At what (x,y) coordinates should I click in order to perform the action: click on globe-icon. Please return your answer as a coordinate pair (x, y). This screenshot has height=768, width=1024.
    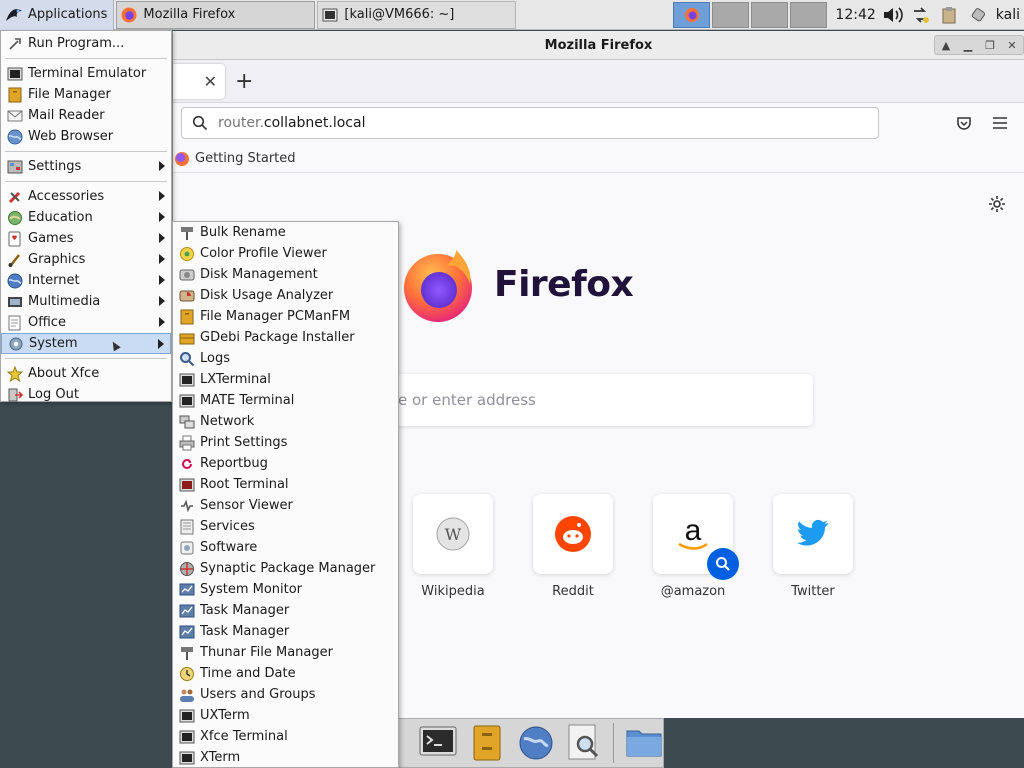
    Looking at the image, I should click on (15, 137).